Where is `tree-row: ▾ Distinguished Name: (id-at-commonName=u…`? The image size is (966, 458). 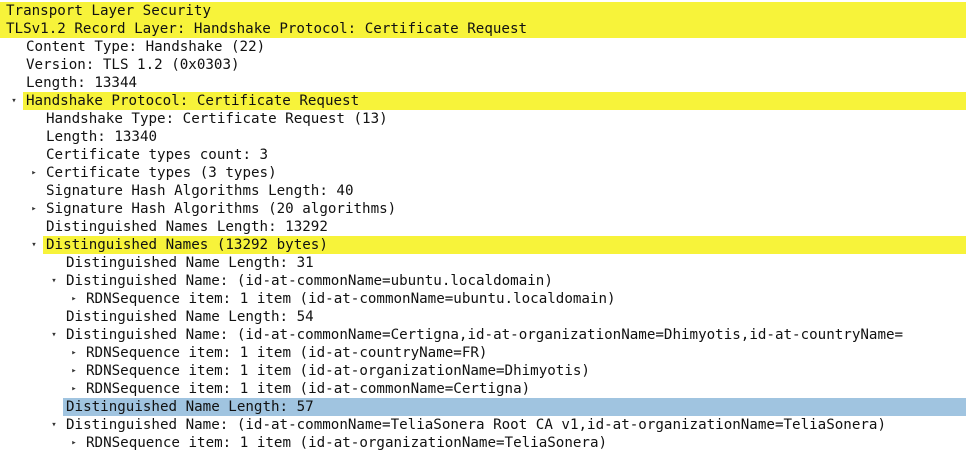 tree-row: ▾ Distinguished Name: (id-at-commonName=u… is located at coordinates (483, 281).